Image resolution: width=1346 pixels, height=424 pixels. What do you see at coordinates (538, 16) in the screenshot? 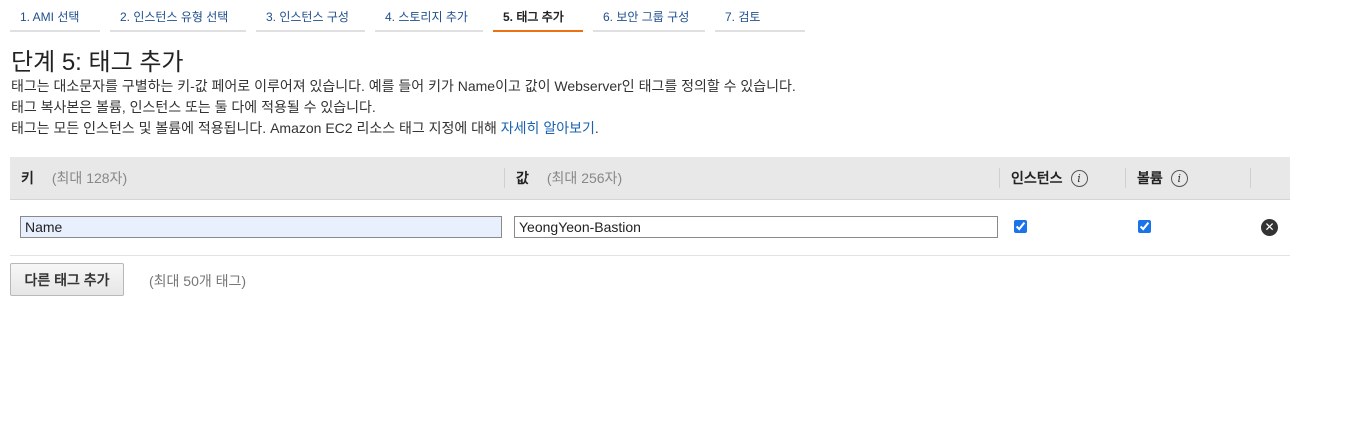
I see `step-add-tags: 5. 태그 추가` at bounding box center [538, 16].